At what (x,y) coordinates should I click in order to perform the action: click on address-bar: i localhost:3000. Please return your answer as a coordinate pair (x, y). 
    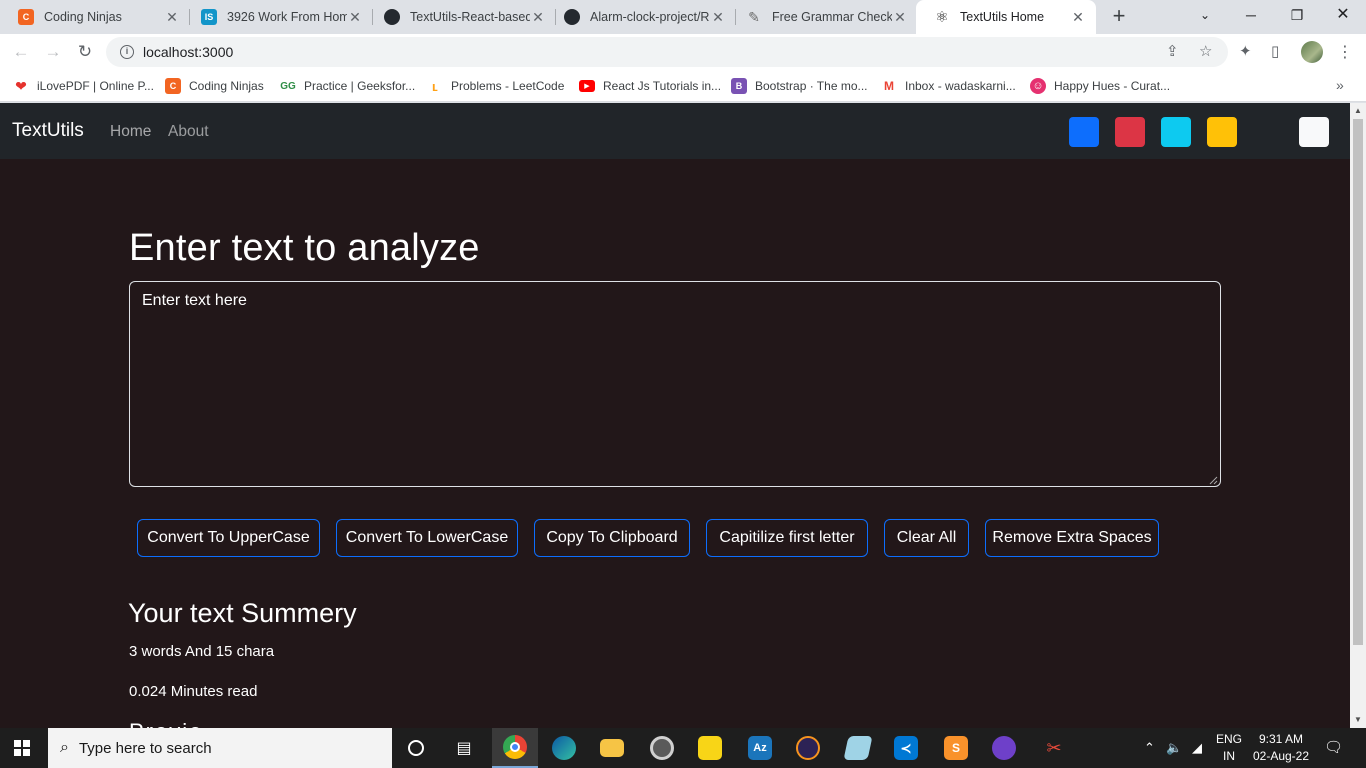
    Looking at the image, I should click on (667, 52).